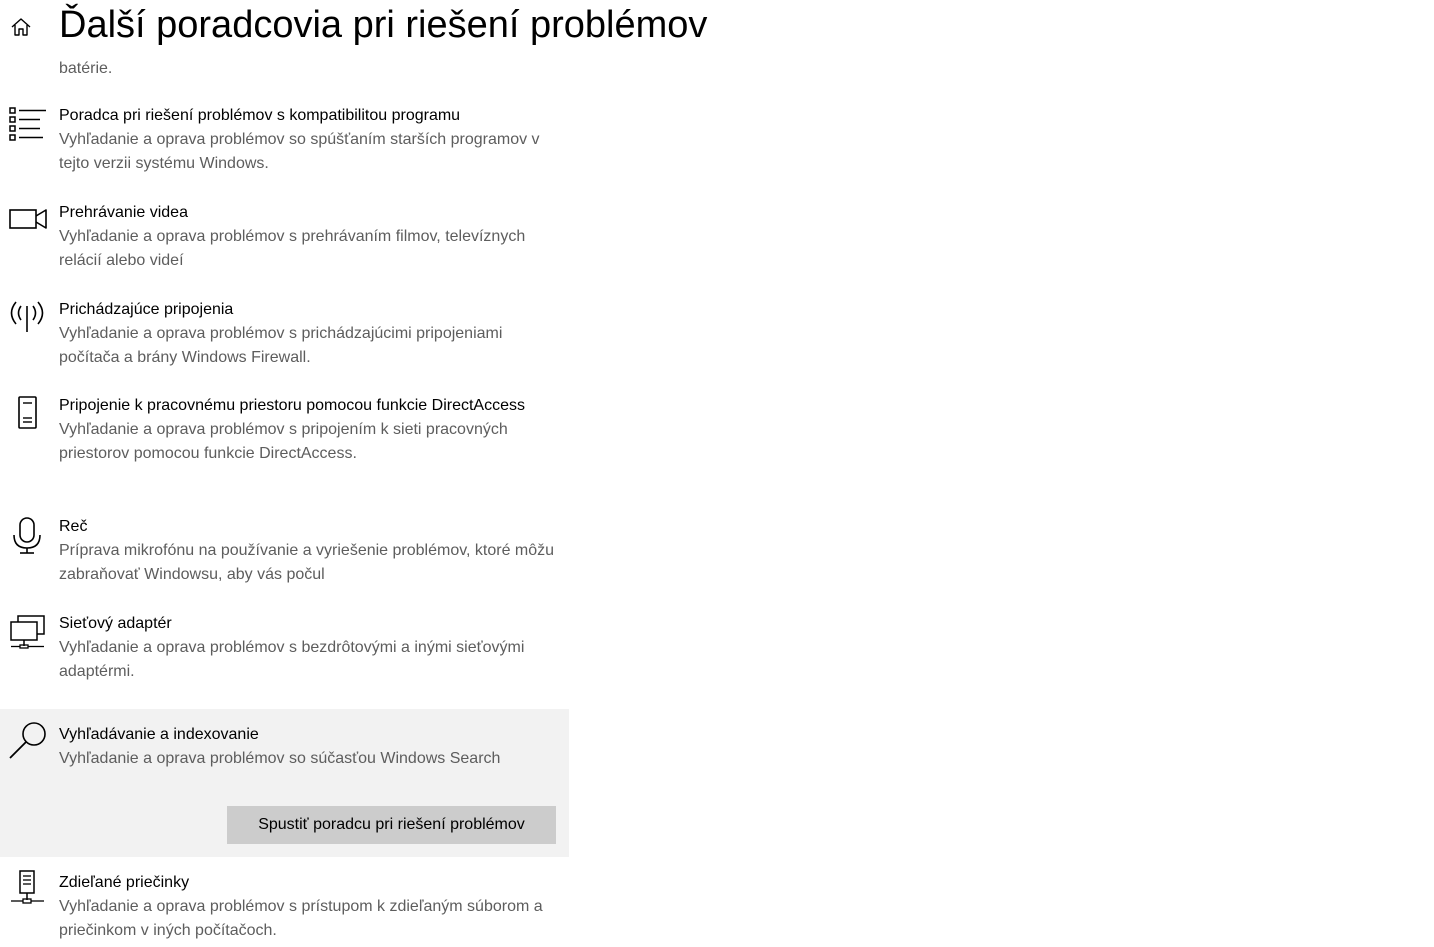 The image size is (1434, 947). I want to click on home-icon, so click(21, 27).